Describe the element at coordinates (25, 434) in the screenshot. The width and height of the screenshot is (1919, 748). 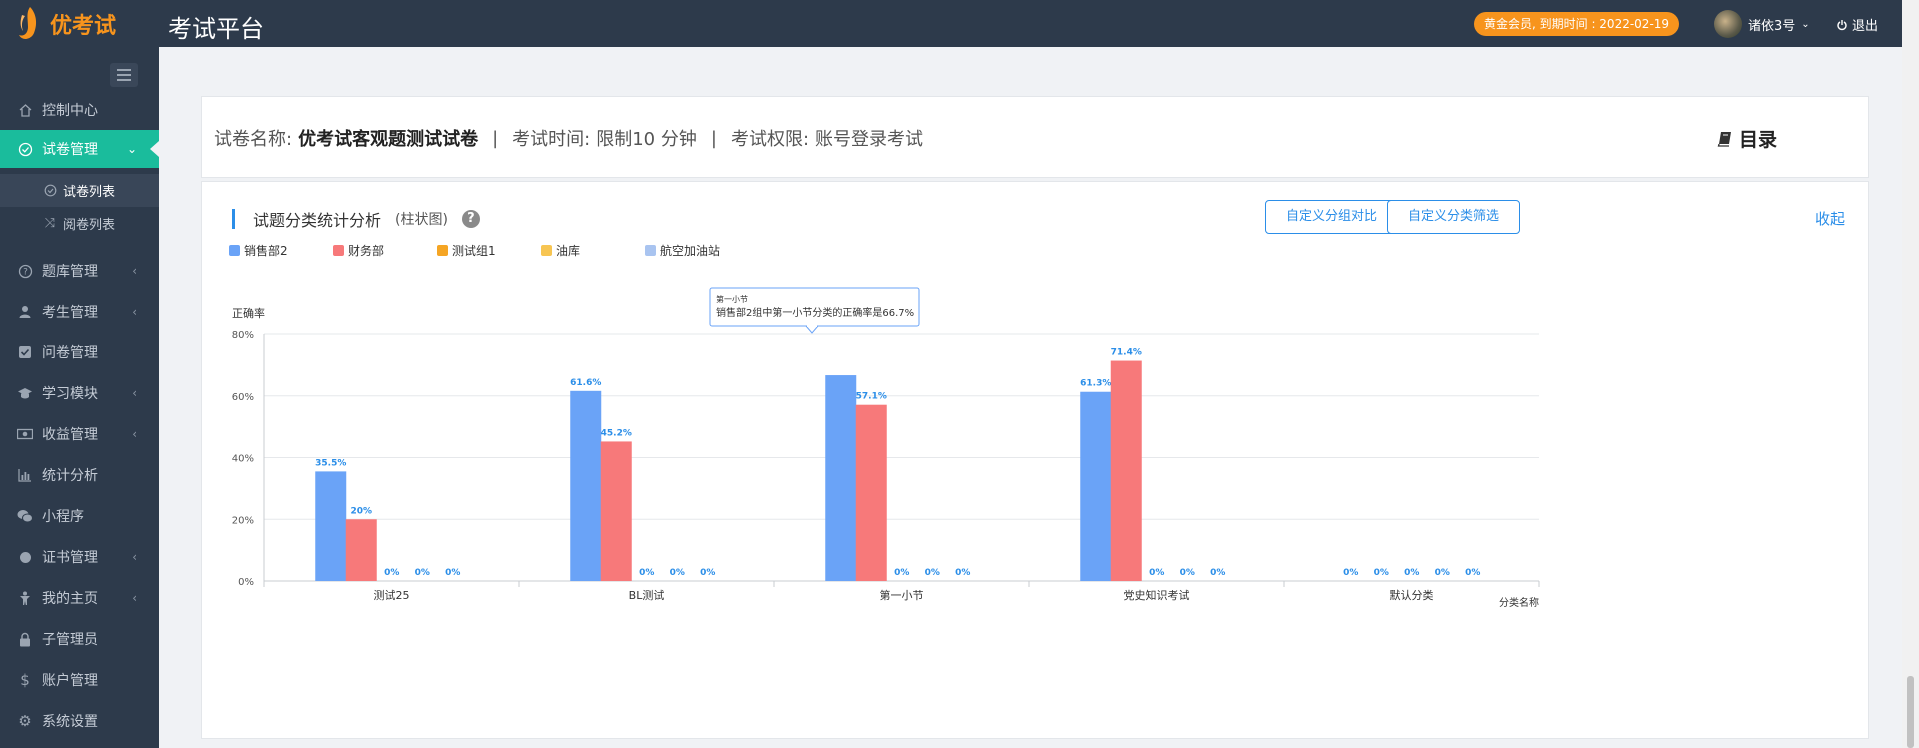
I see `money-icon` at that location.